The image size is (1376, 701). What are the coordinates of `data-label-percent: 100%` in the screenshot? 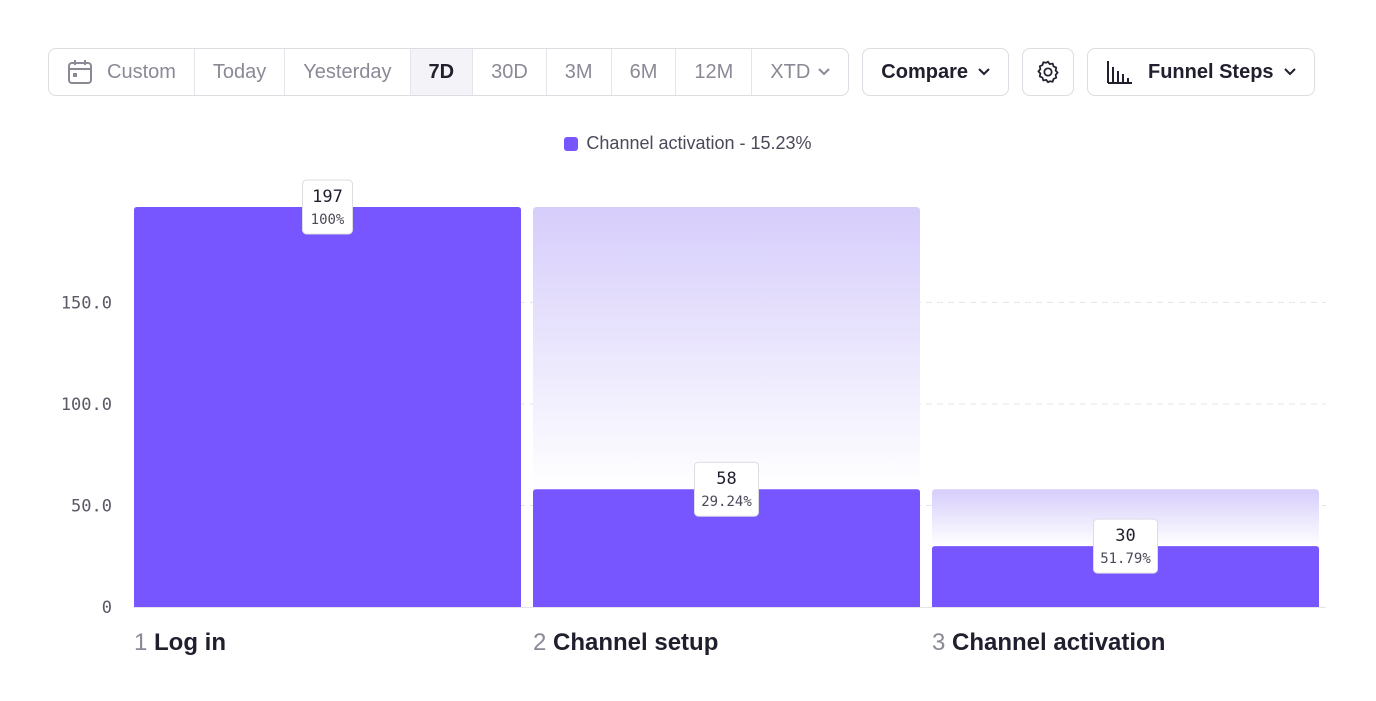 It's located at (328, 220).